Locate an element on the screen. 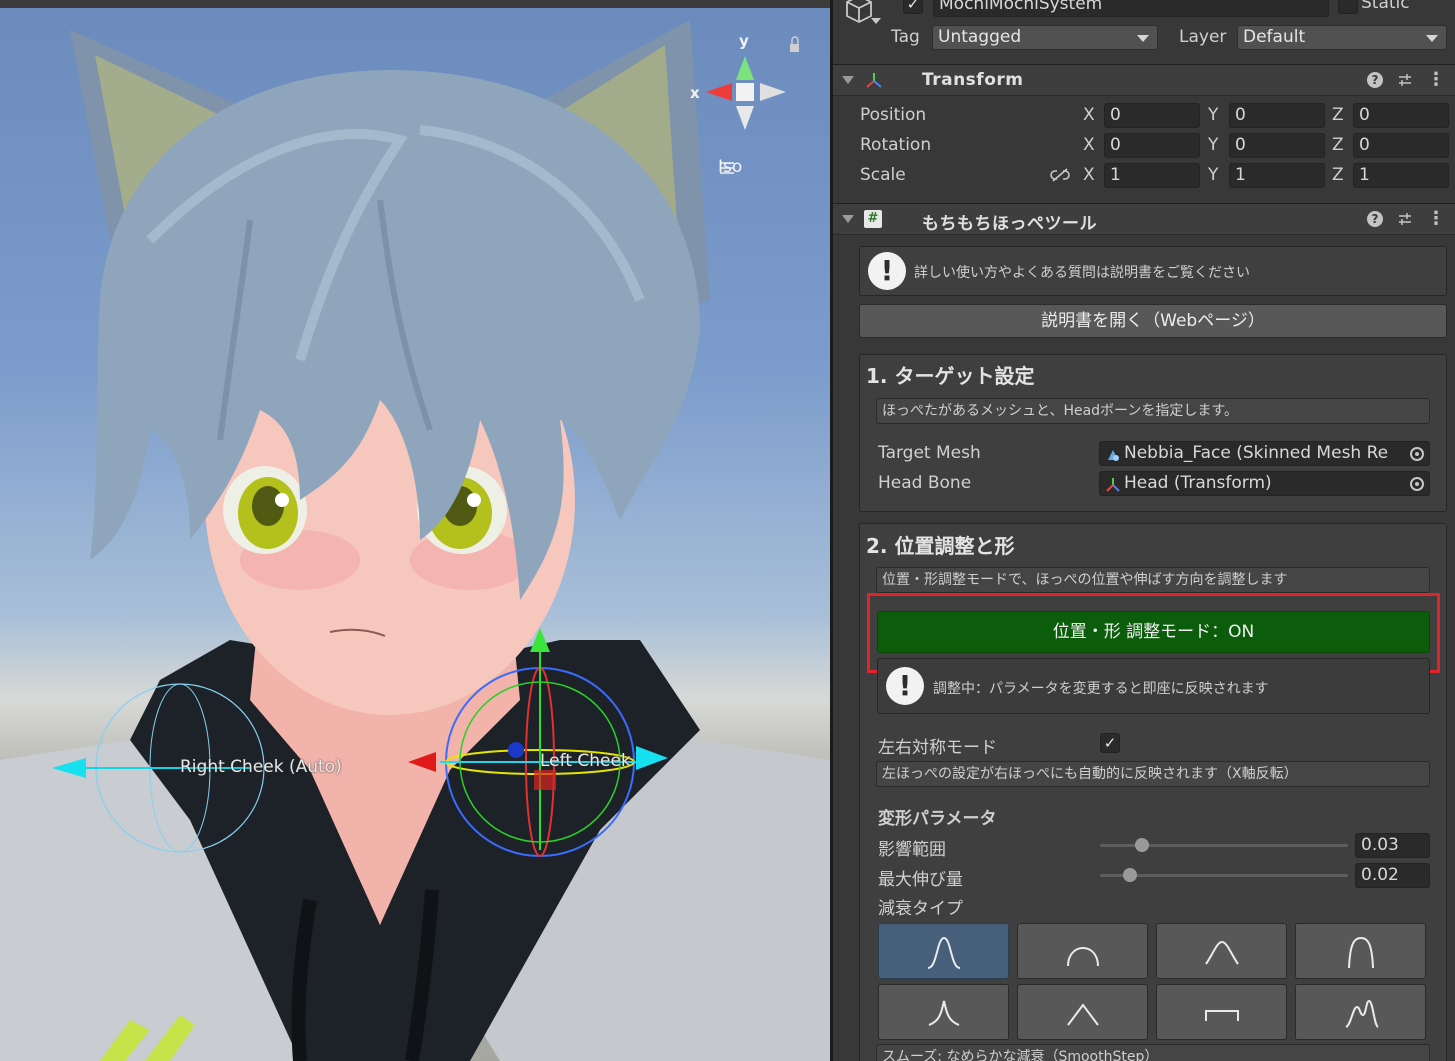 The image size is (1455, 1061). falloff-constant-icon is located at coordinates (1222, 1015).